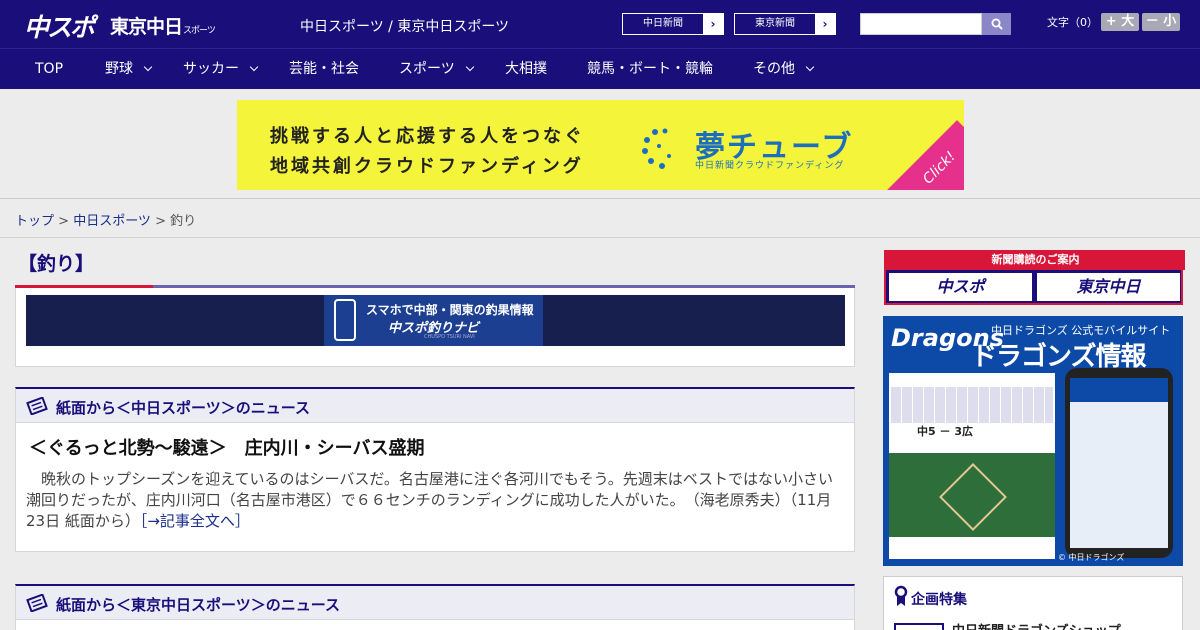  I want to click on dragons-copyright: © 中日ドラゴンズ, so click(1091, 557).